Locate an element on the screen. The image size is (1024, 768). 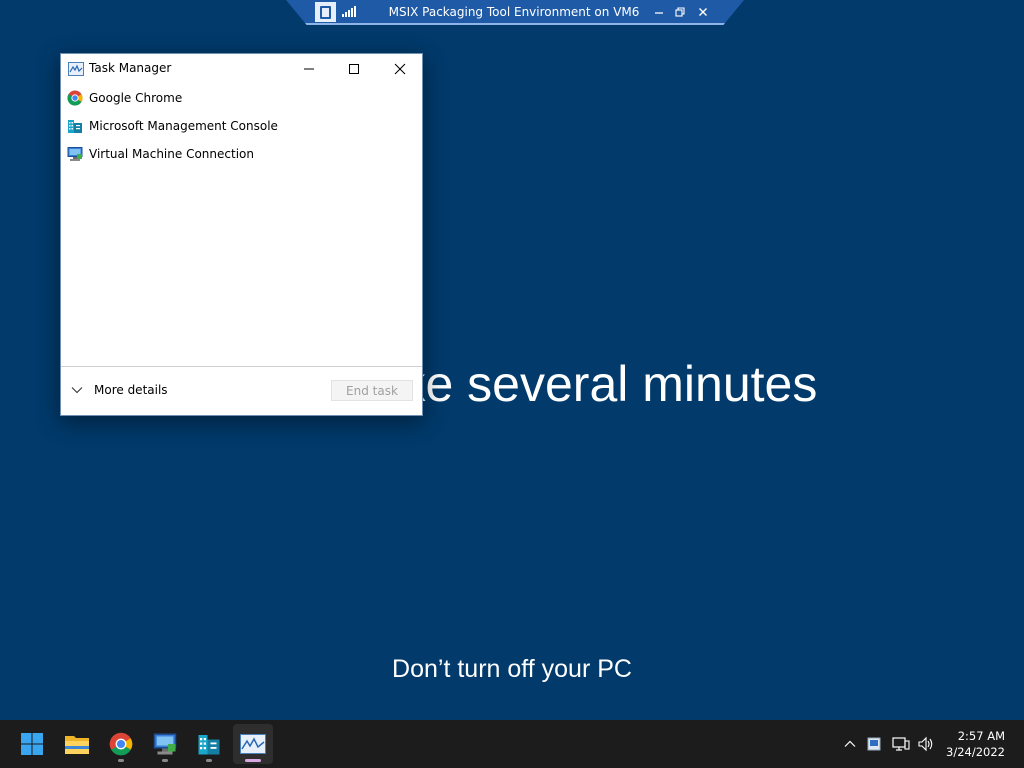
more-details-button: More details is located at coordinates (119, 390).